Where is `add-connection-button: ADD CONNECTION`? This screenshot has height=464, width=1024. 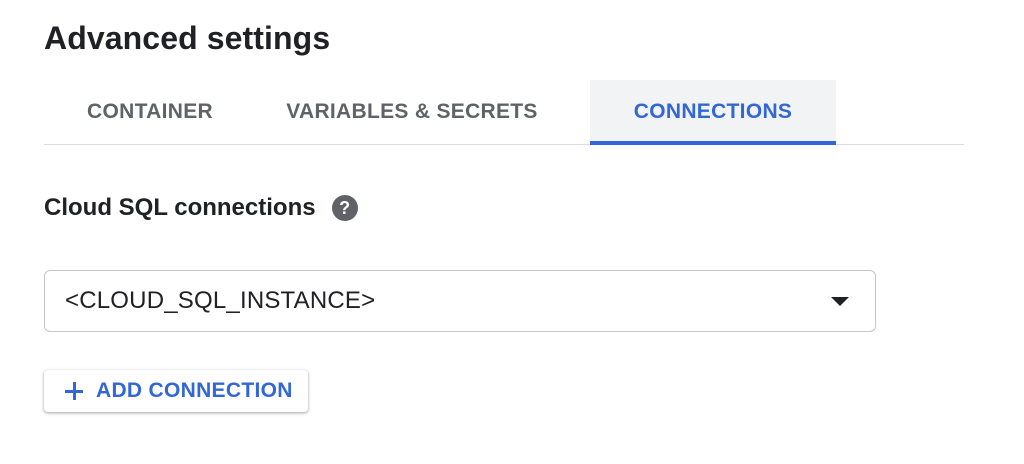 add-connection-button: ADD CONNECTION is located at coordinates (176, 391).